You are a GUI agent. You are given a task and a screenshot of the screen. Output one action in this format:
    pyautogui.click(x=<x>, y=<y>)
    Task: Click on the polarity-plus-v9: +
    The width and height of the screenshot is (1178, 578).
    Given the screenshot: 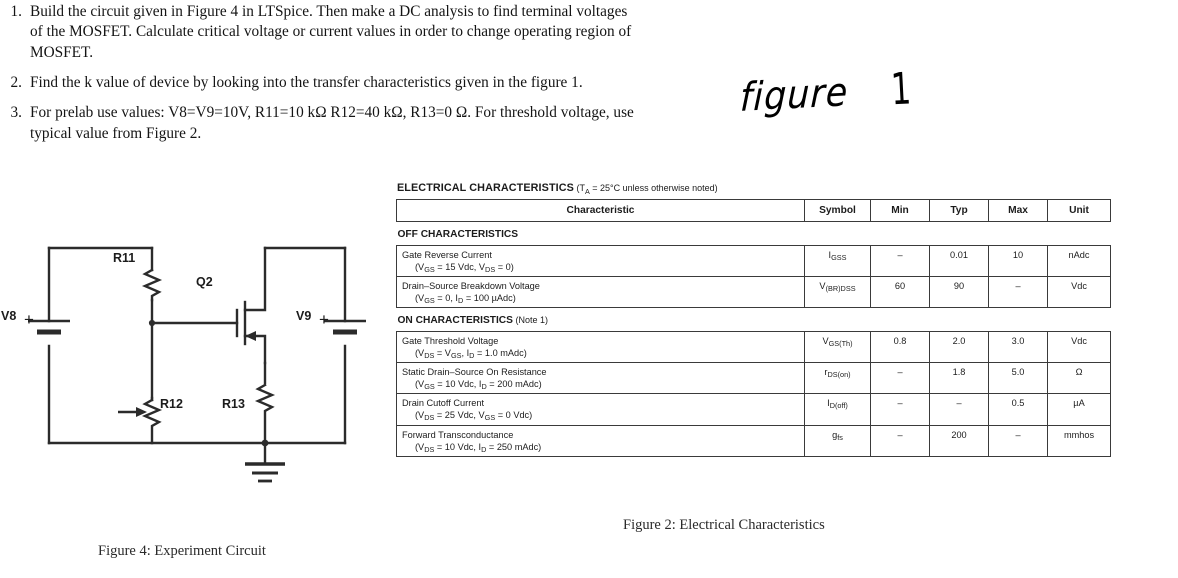 What is the action you would take?
    pyautogui.click(x=324, y=319)
    